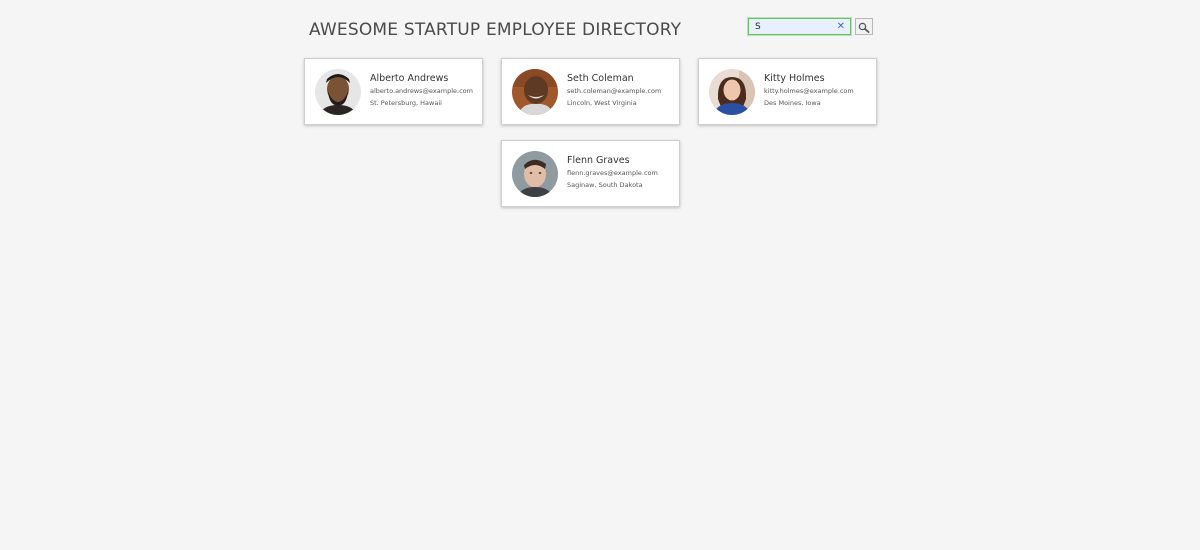  Describe the element at coordinates (421, 91) in the screenshot. I see `employee-email: alberto.andrews@example.com` at that location.